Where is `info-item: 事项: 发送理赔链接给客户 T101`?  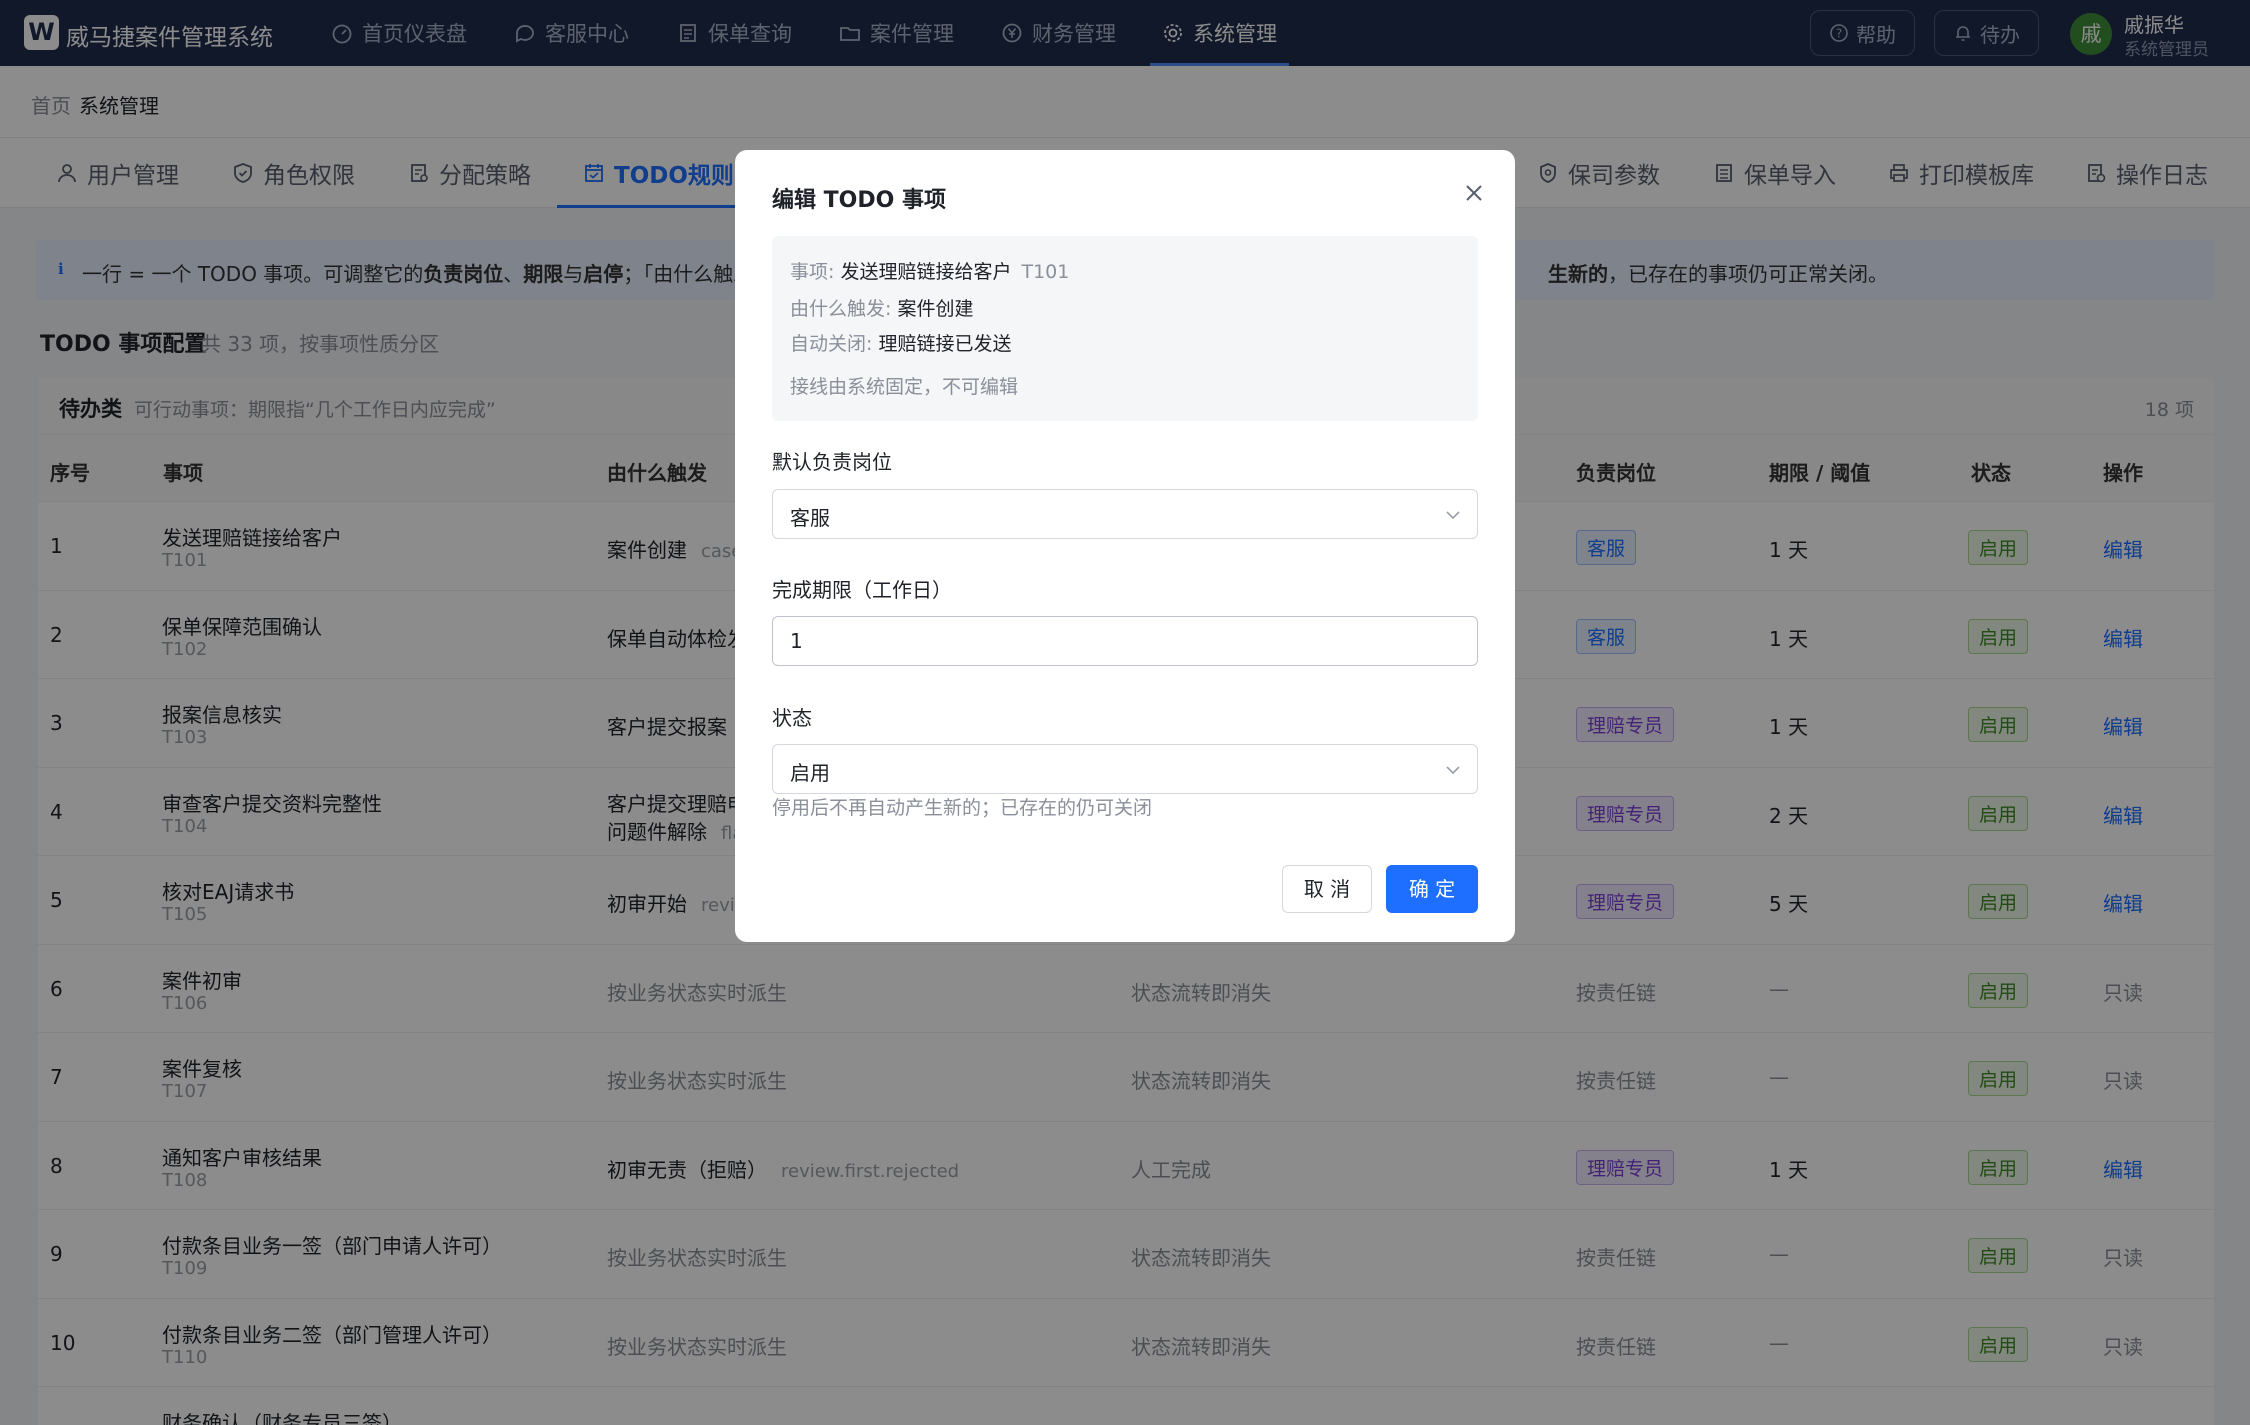 info-item: 事项: 发送理赔链接给客户 T101 is located at coordinates (930, 272).